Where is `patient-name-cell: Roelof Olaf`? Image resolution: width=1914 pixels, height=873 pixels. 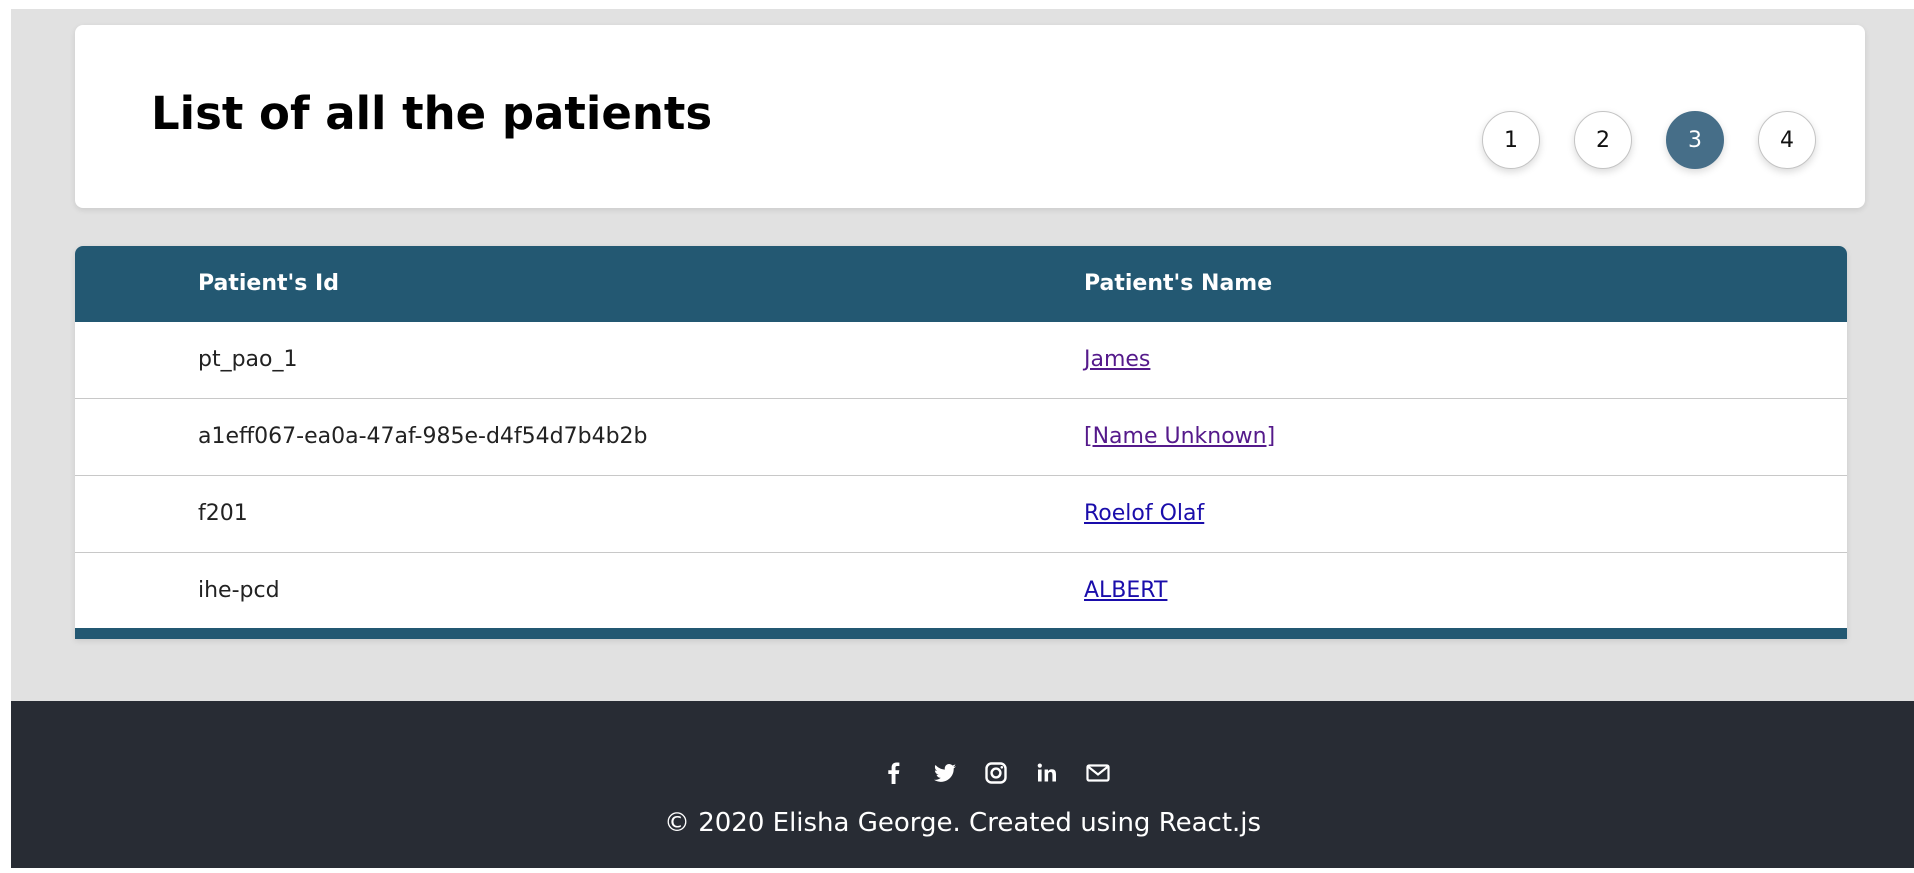
patient-name-cell: Roelof Olaf is located at coordinates (1144, 514).